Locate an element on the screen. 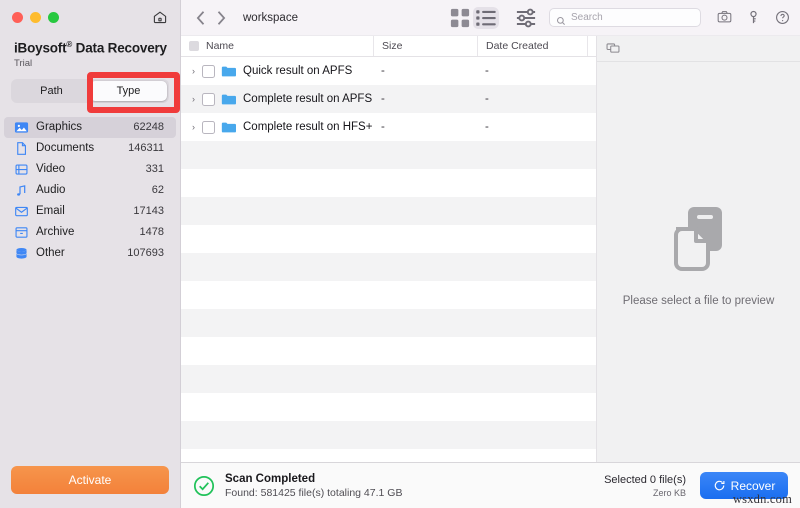 The image size is (800, 508). refresh-icon is located at coordinates (719, 485).